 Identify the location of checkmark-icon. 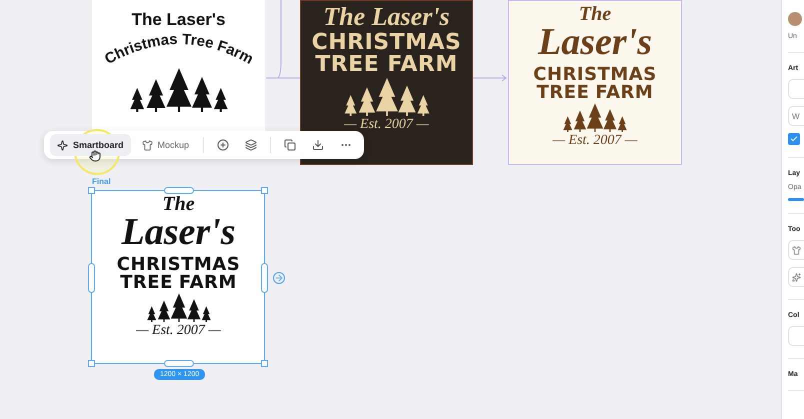
(794, 139).